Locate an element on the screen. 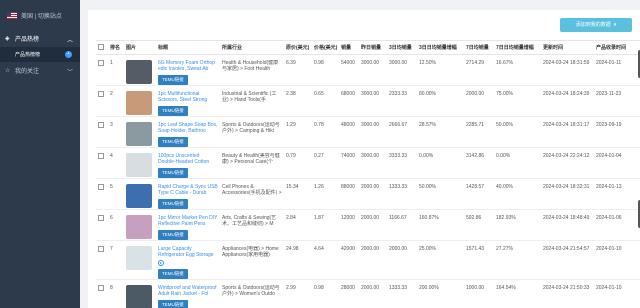  industry-cell: Beauty & Health(美容与健康) > Personal Care(个 is located at coordinates (251, 159).